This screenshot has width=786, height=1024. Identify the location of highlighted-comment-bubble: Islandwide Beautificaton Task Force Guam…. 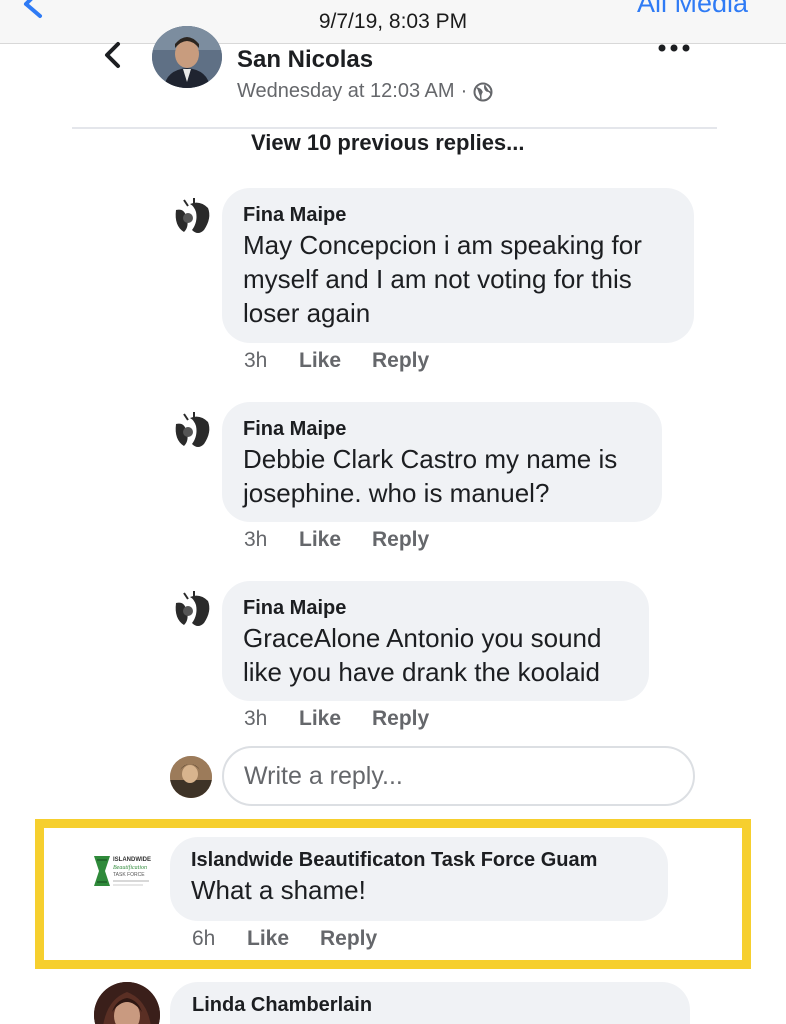
(419, 879).